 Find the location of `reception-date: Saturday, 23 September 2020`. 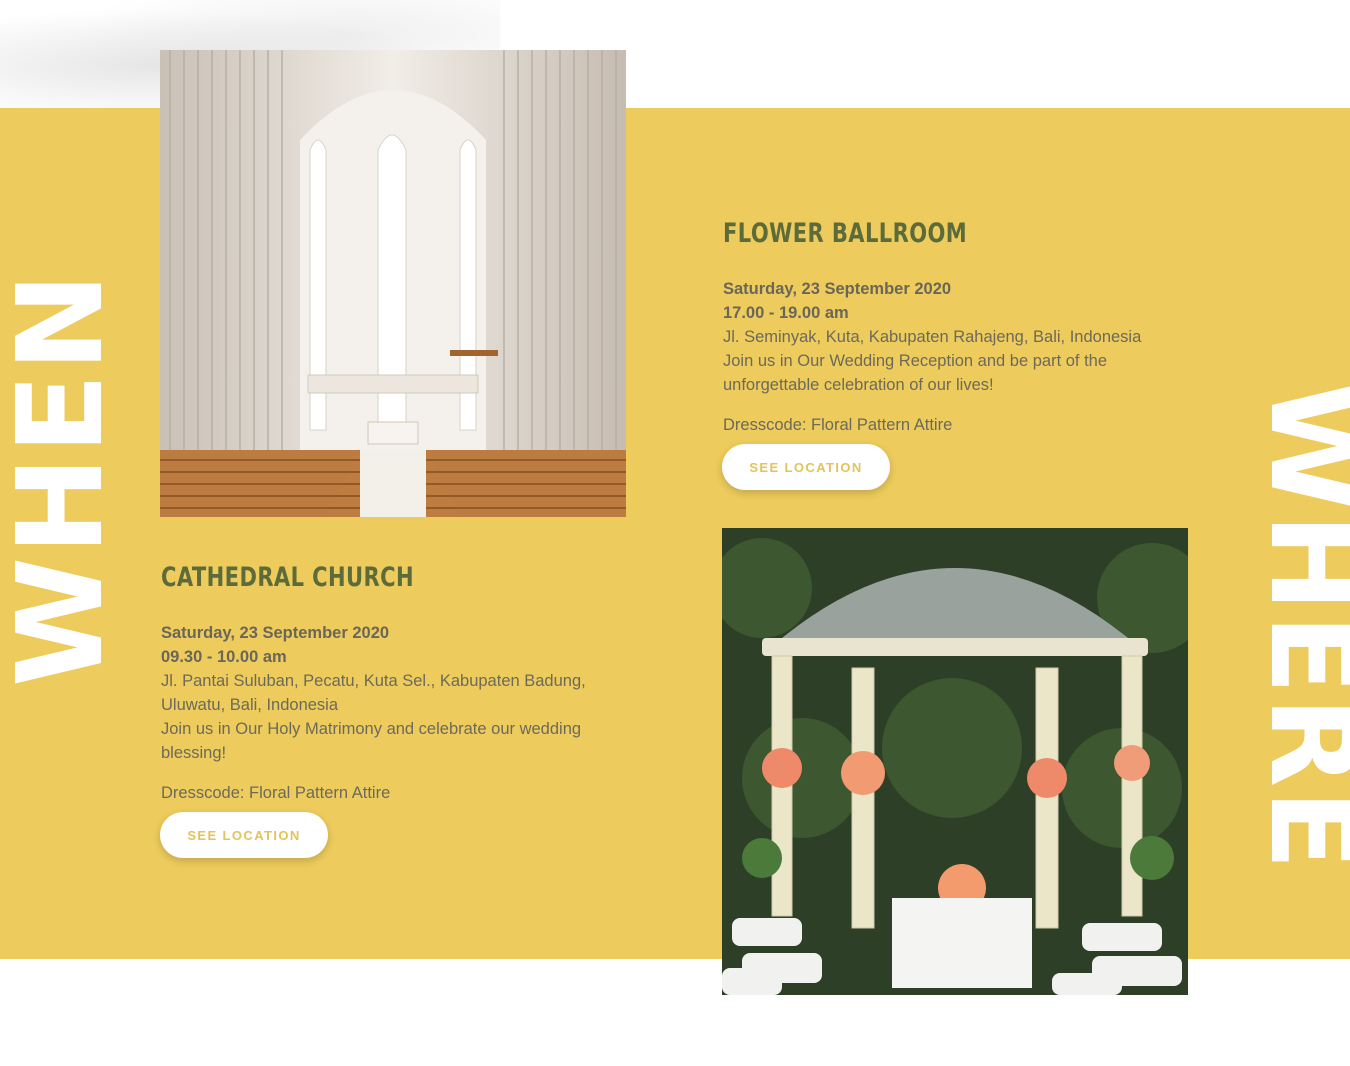

reception-date: Saturday, 23 September 2020 is located at coordinates (837, 289).